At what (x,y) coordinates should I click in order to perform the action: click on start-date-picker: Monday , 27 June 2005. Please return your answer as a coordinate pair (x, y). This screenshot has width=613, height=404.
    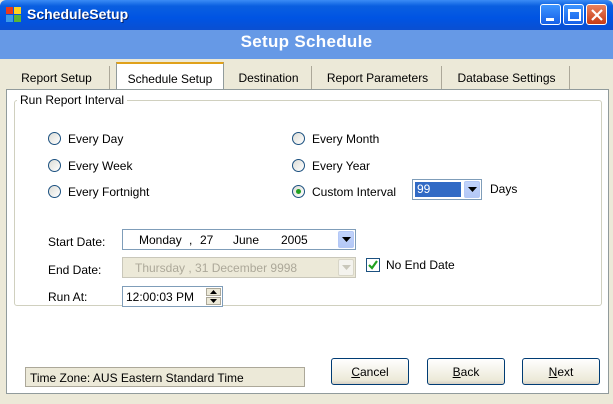
    Looking at the image, I should click on (239, 239).